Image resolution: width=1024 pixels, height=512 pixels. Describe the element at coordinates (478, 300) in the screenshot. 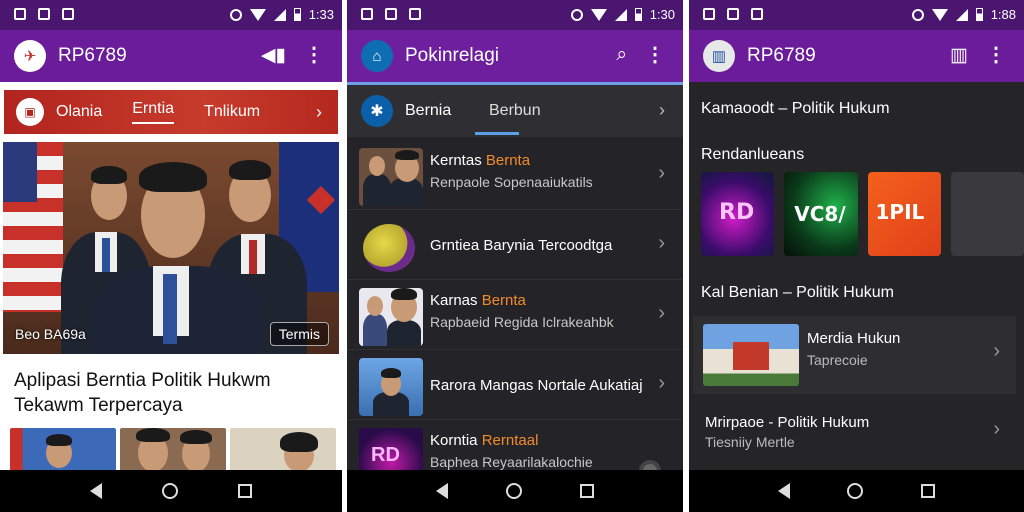

I see `item-title: Karnas Bernta` at that location.